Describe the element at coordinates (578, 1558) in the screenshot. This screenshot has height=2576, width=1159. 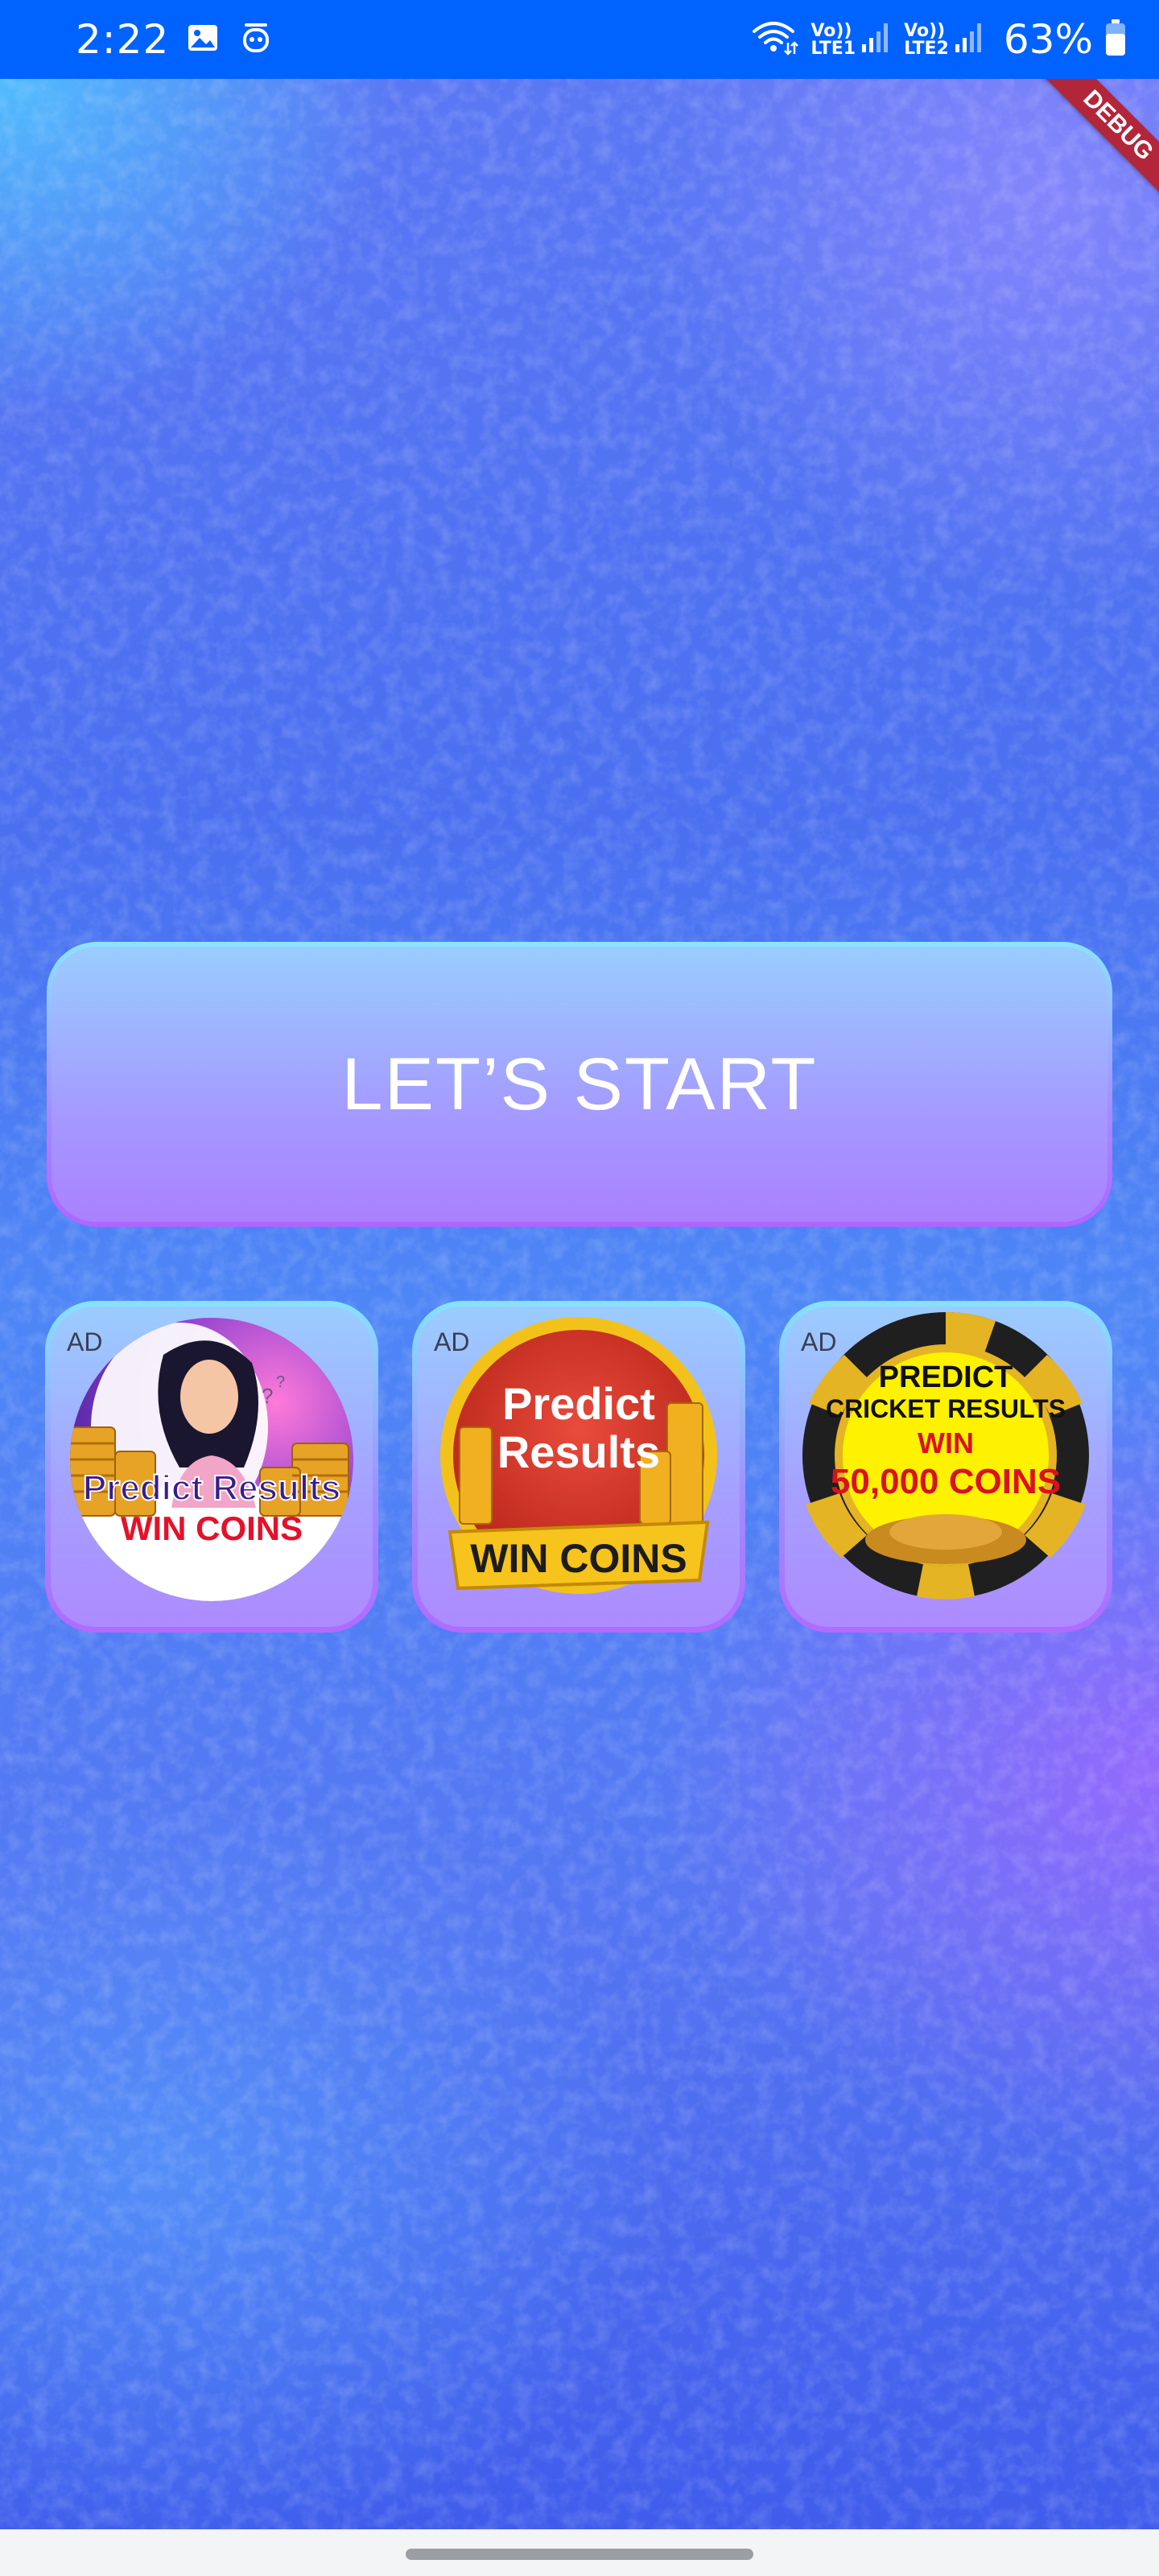
I see `ad2-line3: WIN COINS` at that location.